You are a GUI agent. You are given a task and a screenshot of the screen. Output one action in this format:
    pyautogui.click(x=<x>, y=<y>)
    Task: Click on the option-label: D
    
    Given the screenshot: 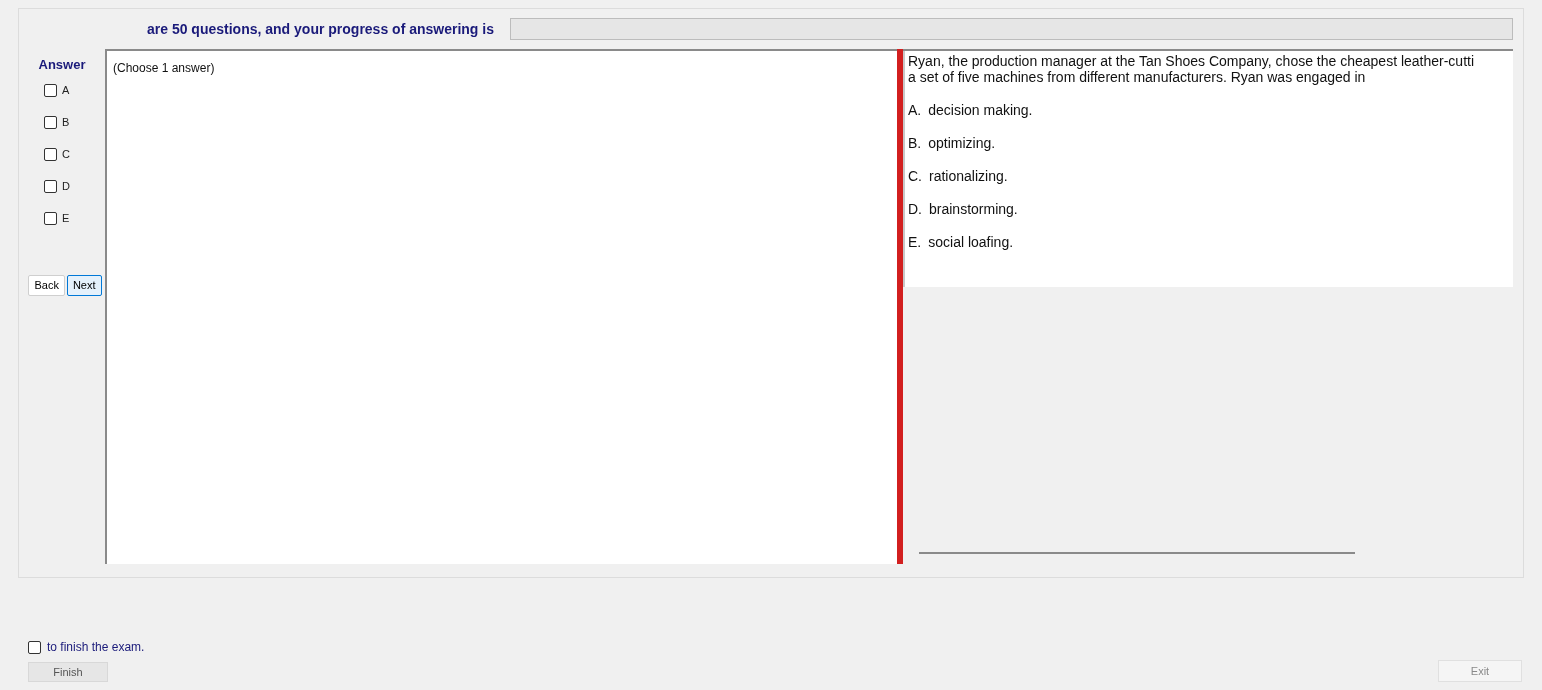 What is the action you would take?
    pyautogui.click(x=66, y=187)
    